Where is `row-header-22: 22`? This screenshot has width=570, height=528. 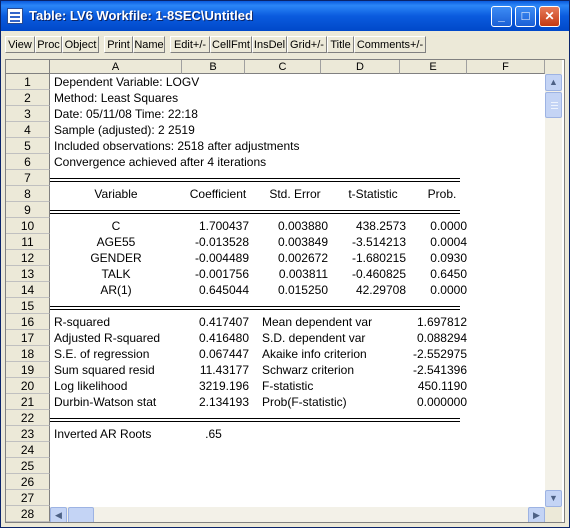
row-header-22: 22 is located at coordinates (28, 418).